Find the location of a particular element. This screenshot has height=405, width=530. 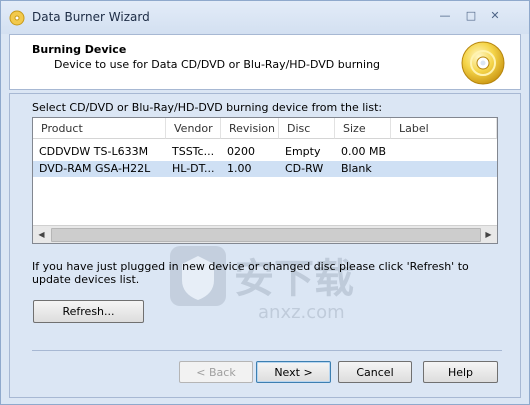

cell-size: 0.00 MB is located at coordinates (364, 151).